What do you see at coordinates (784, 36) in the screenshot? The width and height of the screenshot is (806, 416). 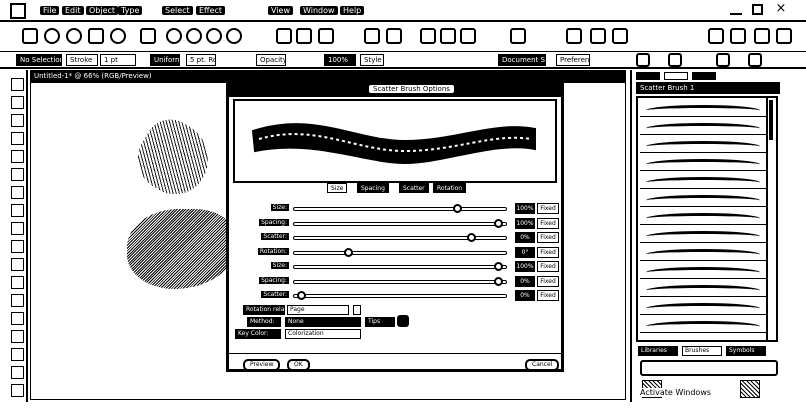 I see `workspace-switcher-icon` at bounding box center [784, 36].